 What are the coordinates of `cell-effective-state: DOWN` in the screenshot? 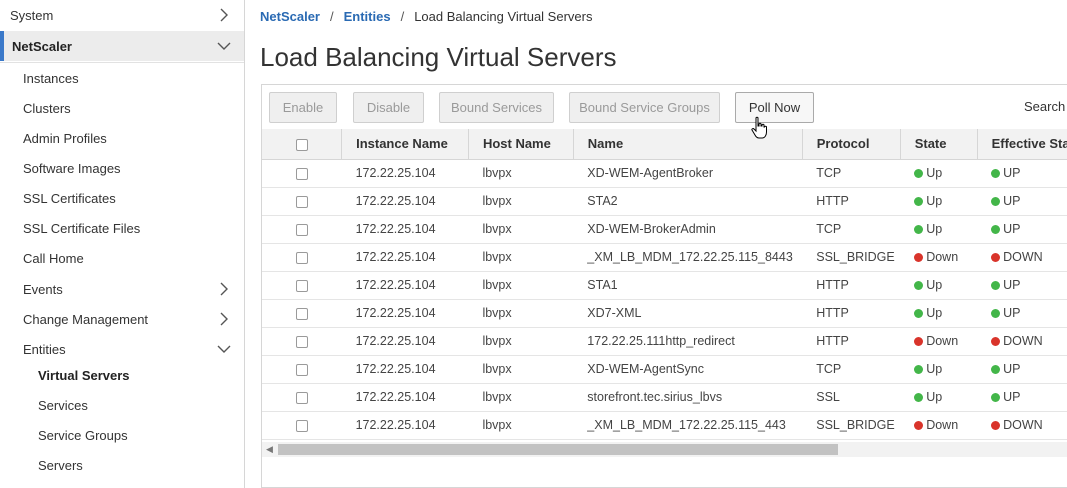 It's located at (1022, 341).